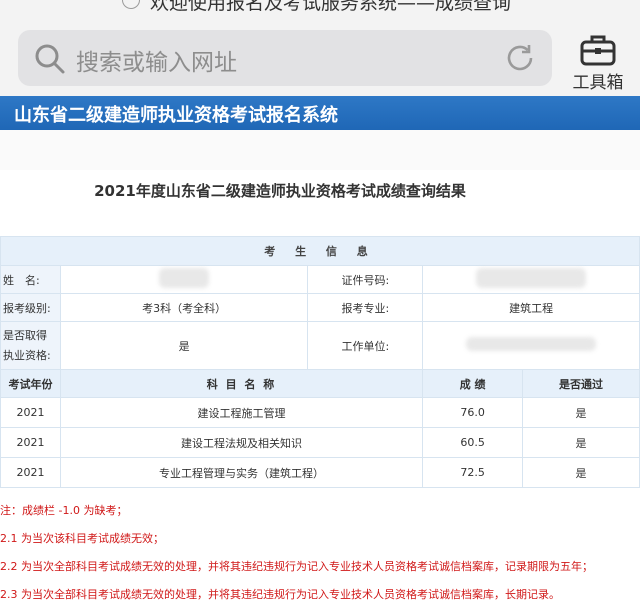  Describe the element at coordinates (365, 307) in the screenshot. I see `major-label: 报考专业:` at that location.